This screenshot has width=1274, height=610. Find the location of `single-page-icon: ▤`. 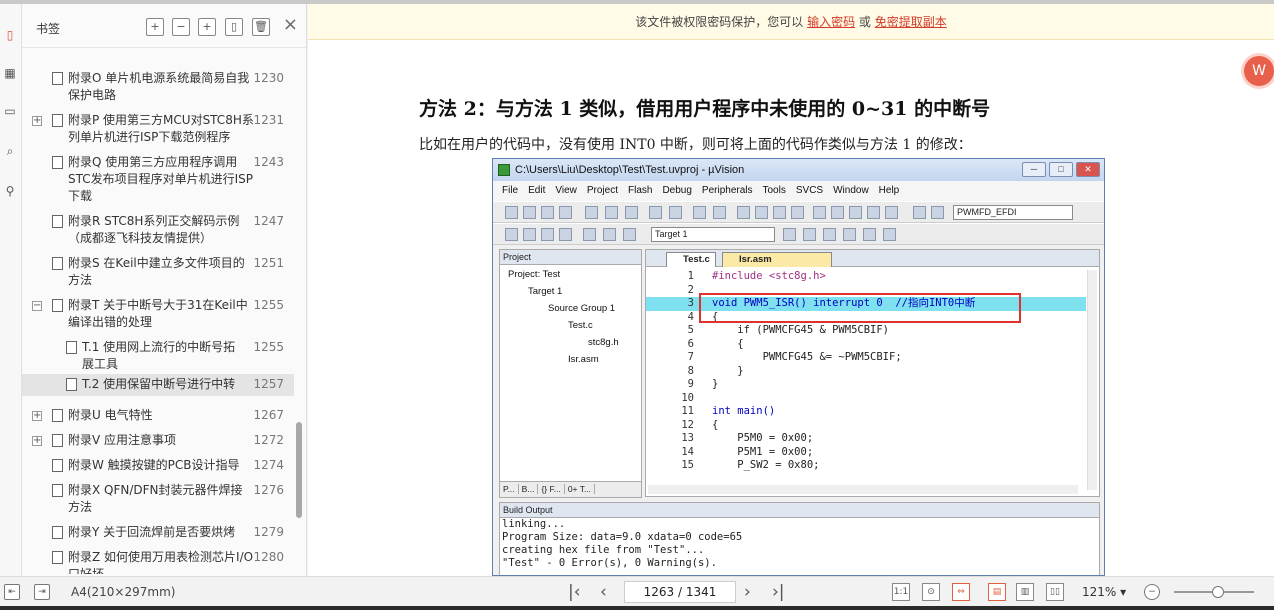

single-page-icon: ▤ is located at coordinates (997, 592).